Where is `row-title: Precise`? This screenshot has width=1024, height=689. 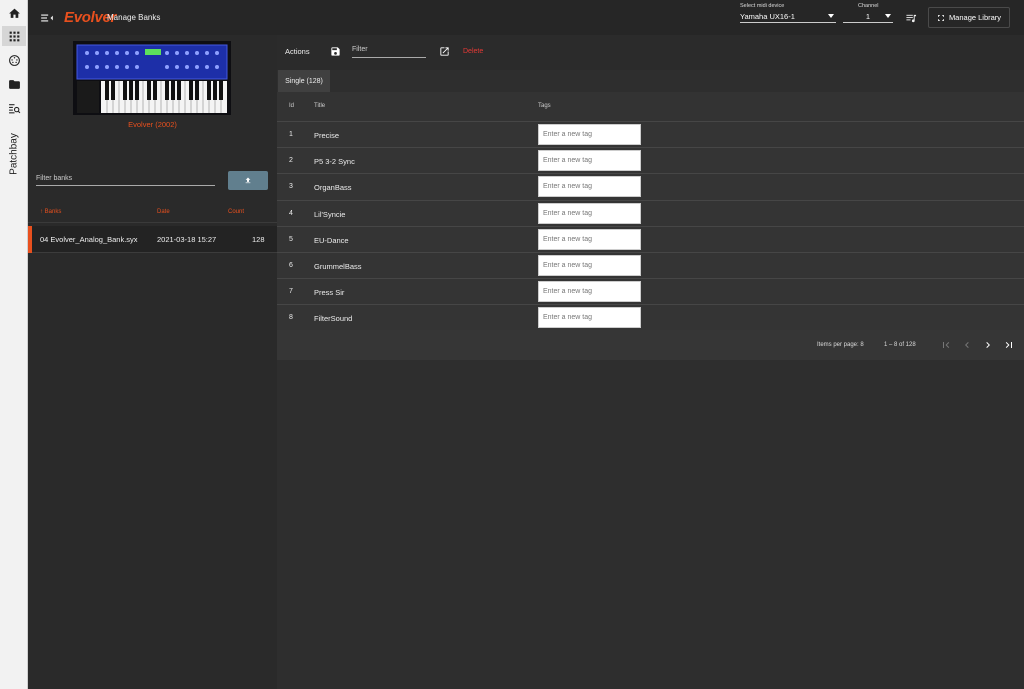
row-title: Precise is located at coordinates (327, 135).